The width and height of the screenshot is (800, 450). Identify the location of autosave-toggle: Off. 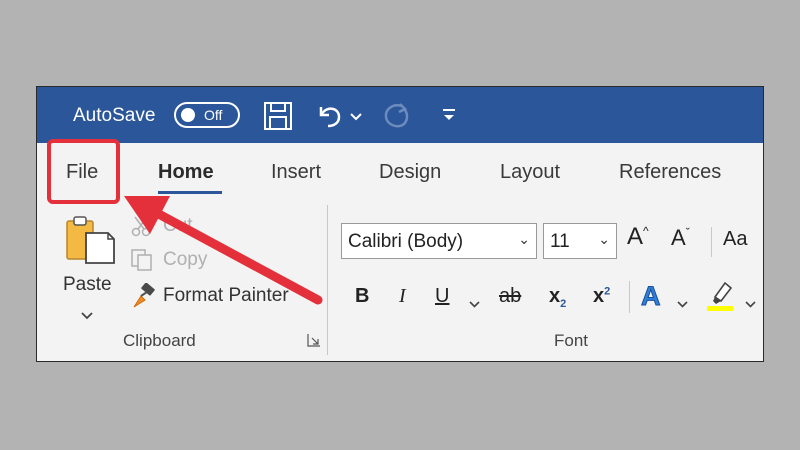
(207, 115).